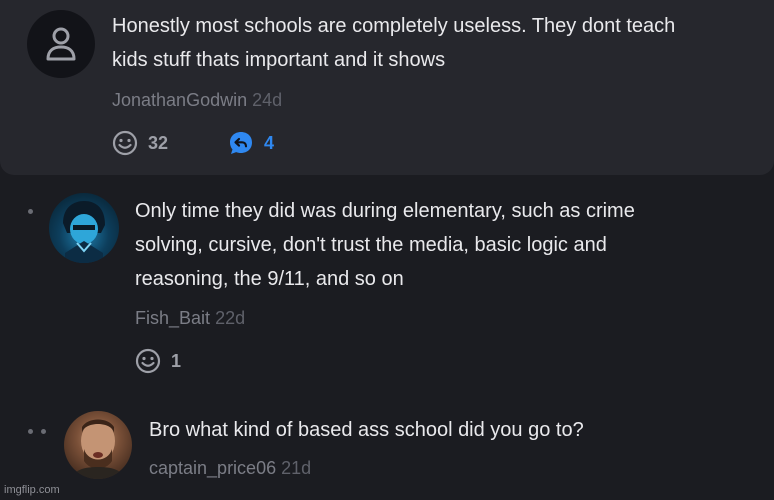  Describe the element at coordinates (98, 449) in the screenshot. I see `photo-avatar-image` at that location.